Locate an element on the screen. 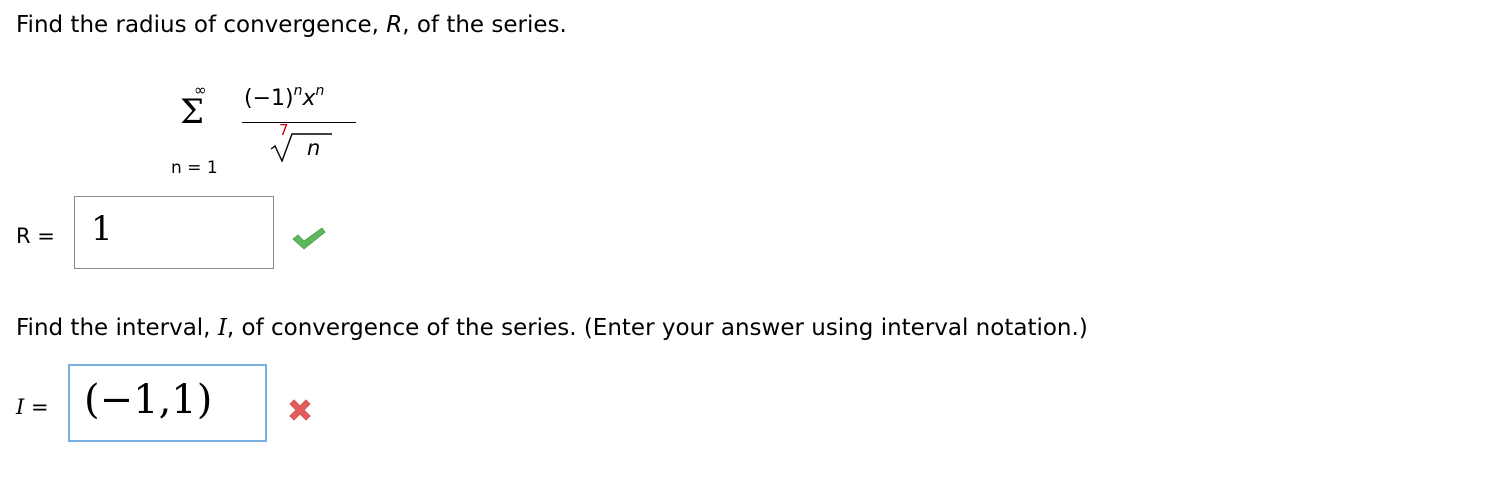 The image size is (1492, 480). numerator-x: x is located at coordinates (309, 98).